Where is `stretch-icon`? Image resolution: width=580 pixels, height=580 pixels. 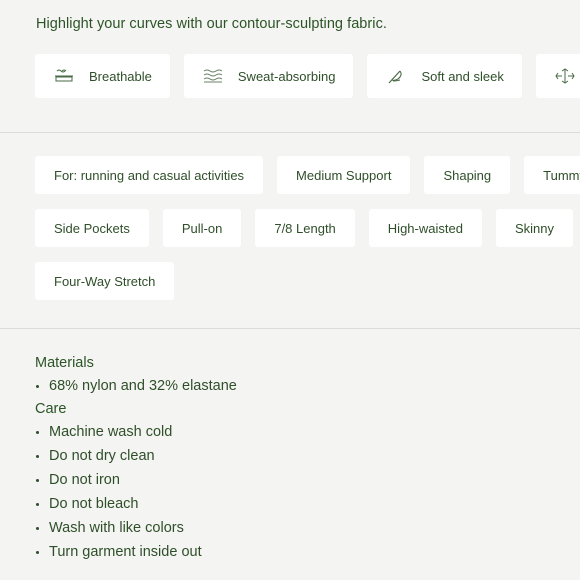
stretch-icon is located at coordinates (565, 76).